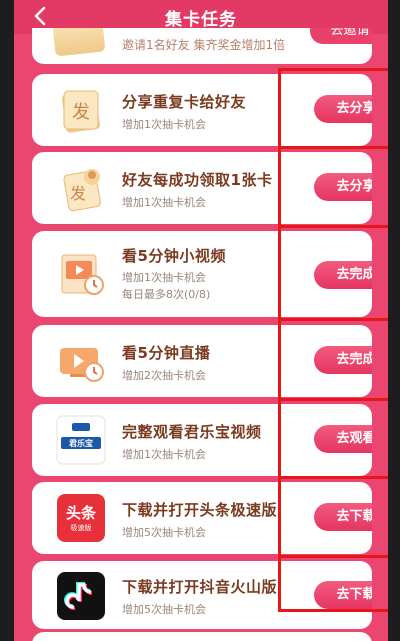 The image size is (400, 641). What do you see at coordinates (164, 375) in the screenshot?
I see `task-subtitle: 增加2次抽卡机会` at bounding box center [164, 375].